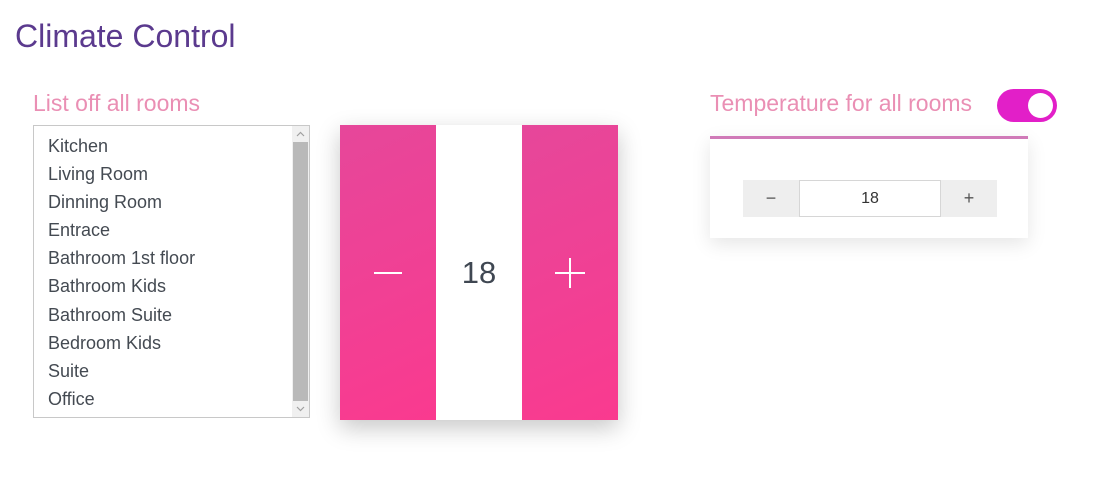 The image size is (1116, 484). What do you see at coordinates (300, 409) in the screenshot?
I see `scroll-down-arrow-icon` at bounding box center [300, 409].